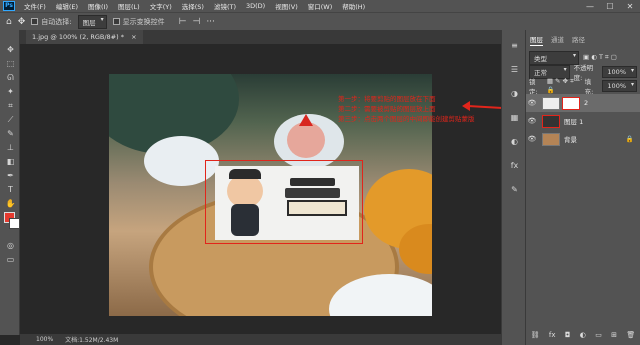 The height and width of the screenshot is (345, 640). I want to click on annotation-step-3: 第三步：点击两个图层的中间即能创建剪贴蒙版, so click(406, 119).